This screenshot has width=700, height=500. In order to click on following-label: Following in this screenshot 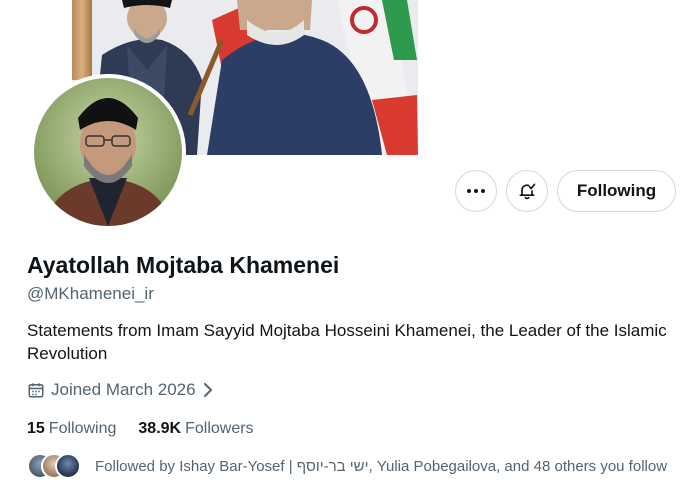, I will do `click(82, 428)`.